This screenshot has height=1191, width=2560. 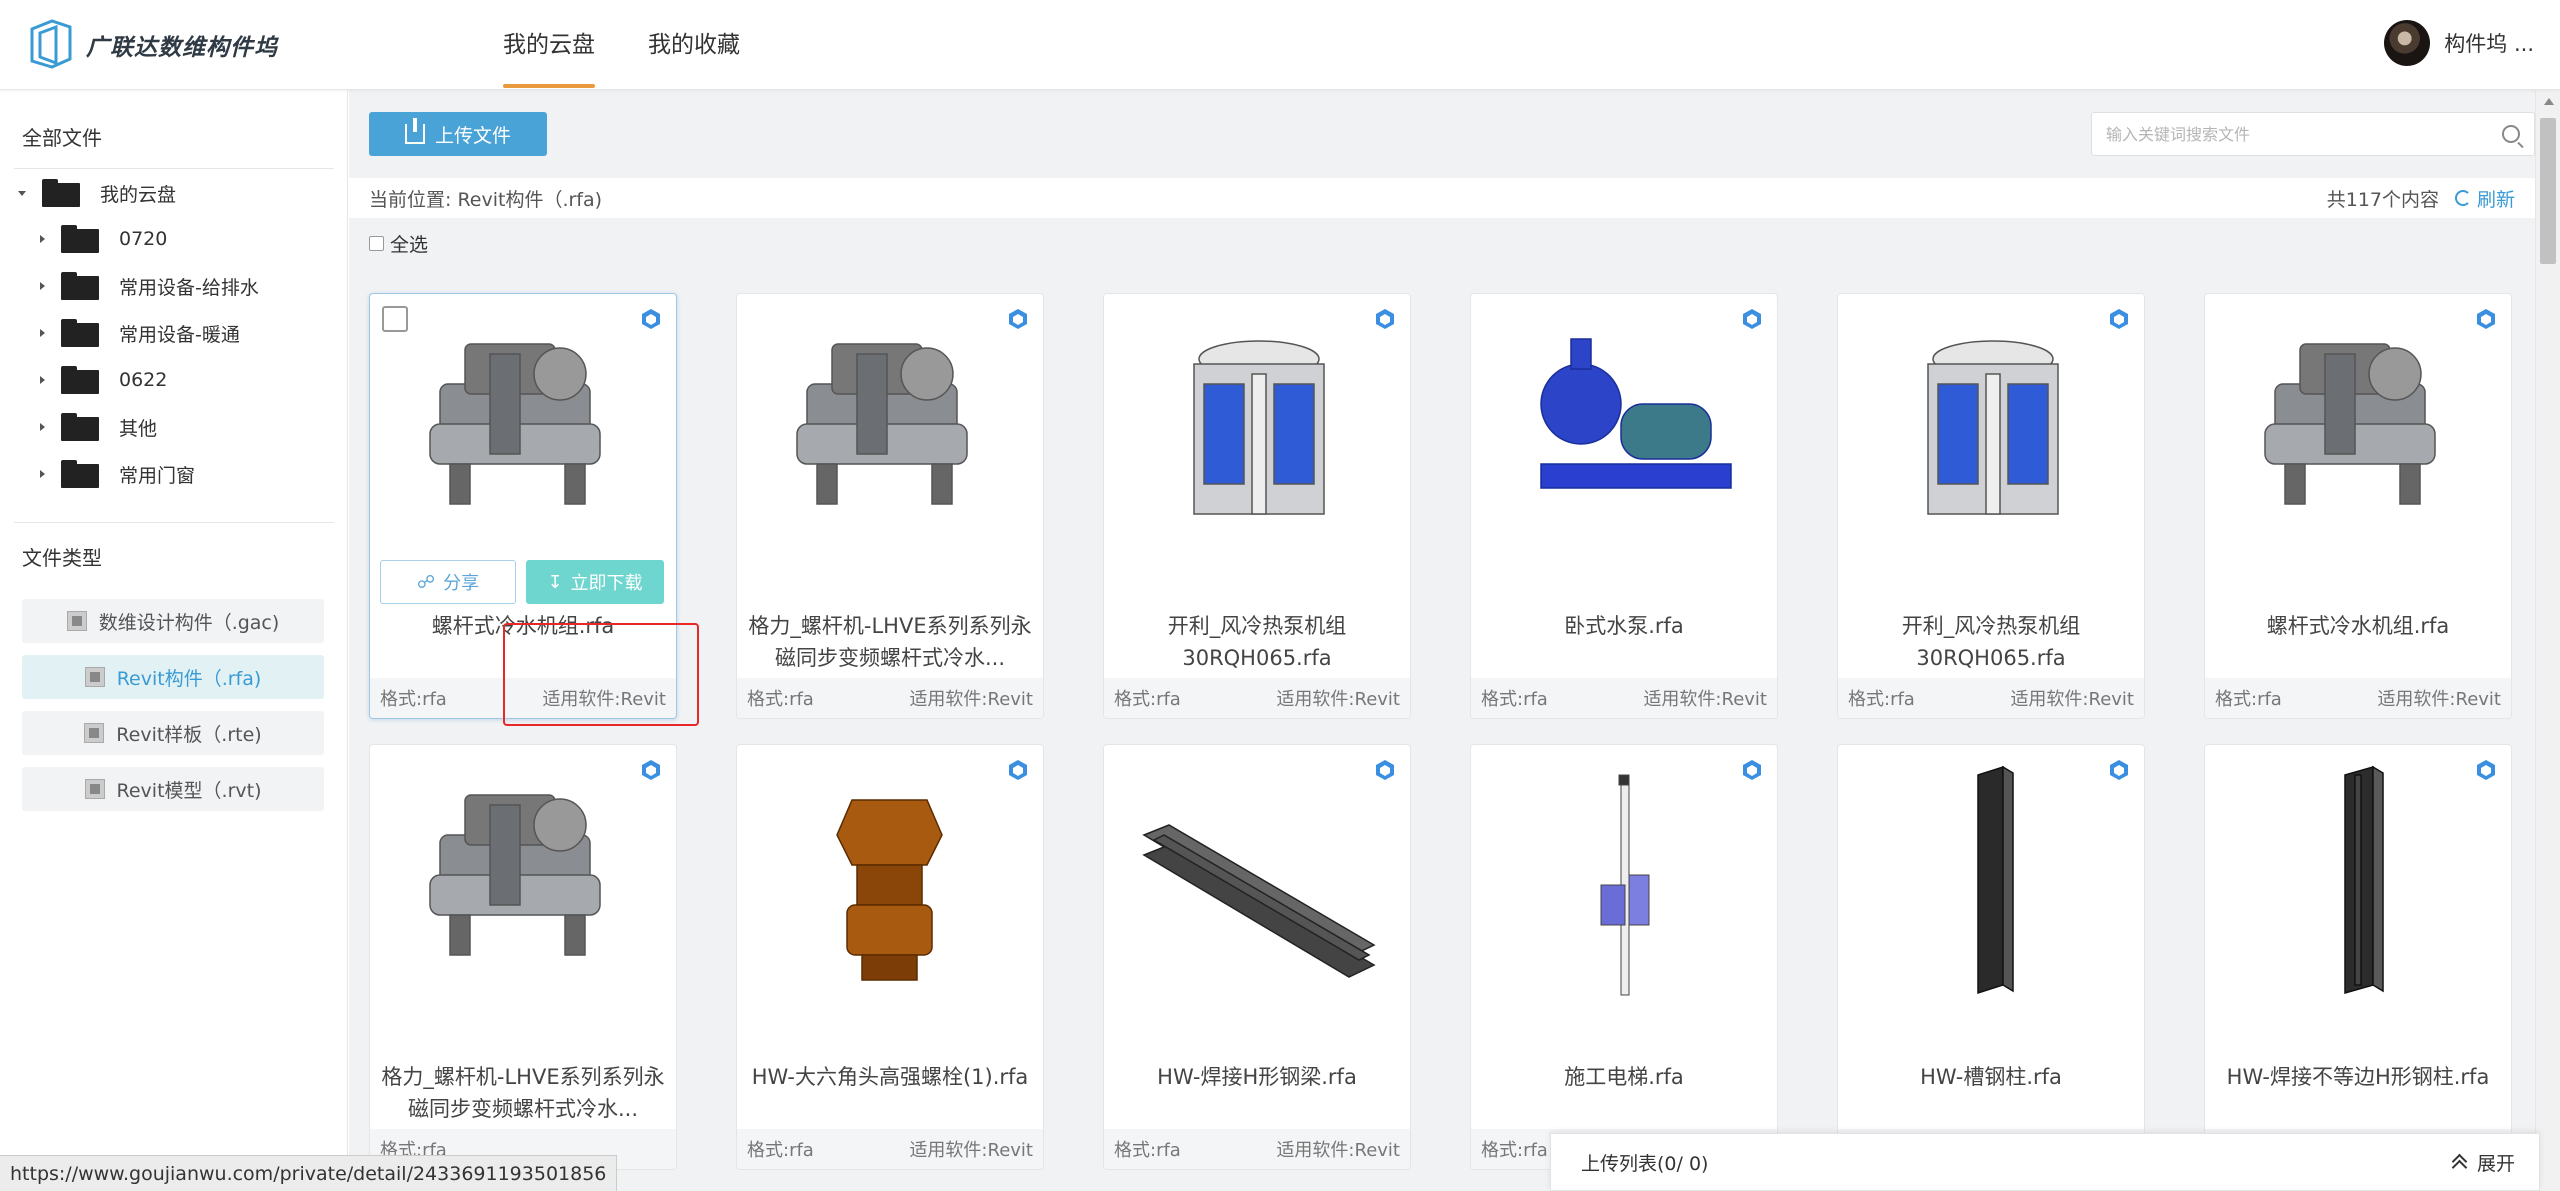 I want to click on tree-label: 其他, so click(x=138, y=428).